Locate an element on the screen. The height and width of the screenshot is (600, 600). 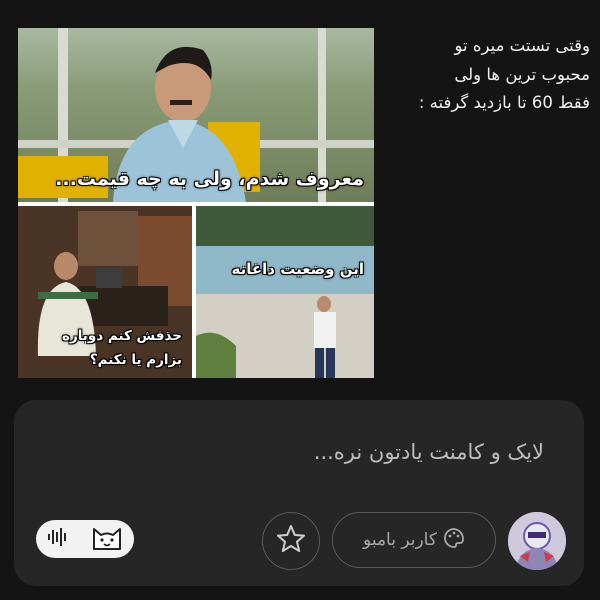
meme-bottom-left-caption-line1: حذفش کنم دوباره is located at coordinates (122, 336).